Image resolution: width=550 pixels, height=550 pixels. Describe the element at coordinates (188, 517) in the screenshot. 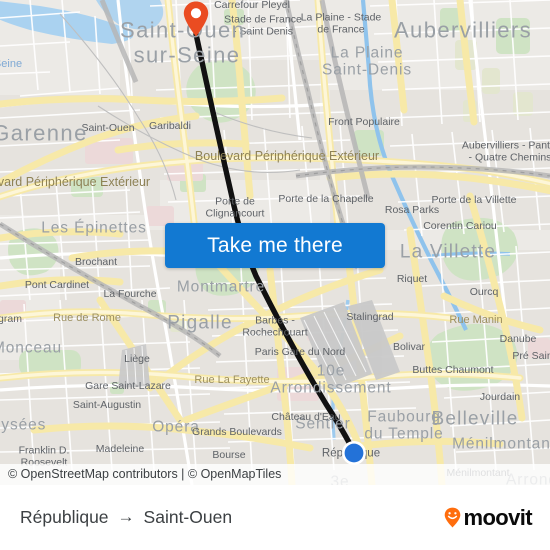

I see `route-destination-label: Saint-Ouen` at that location.